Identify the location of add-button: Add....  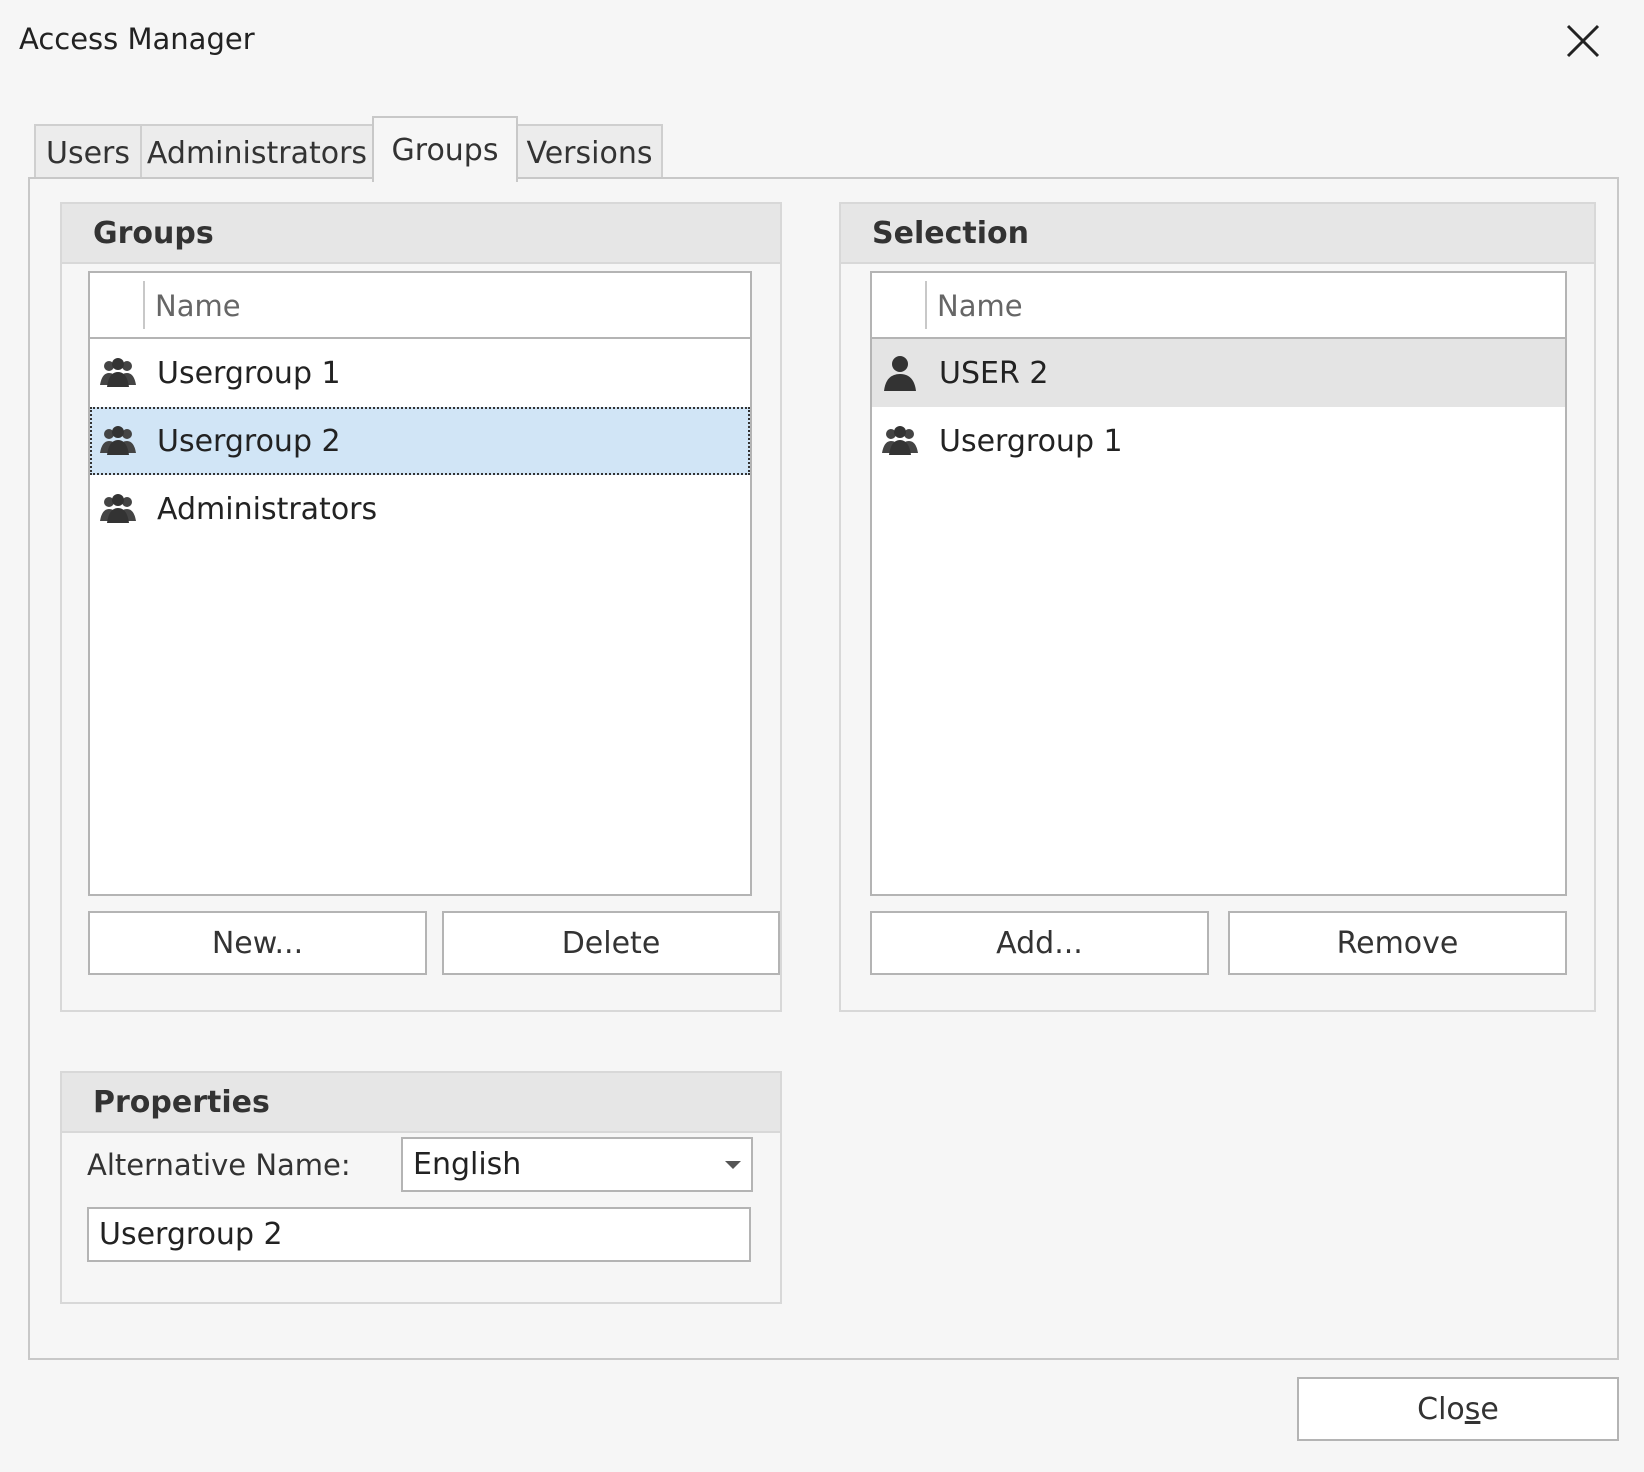
(1039, 943).